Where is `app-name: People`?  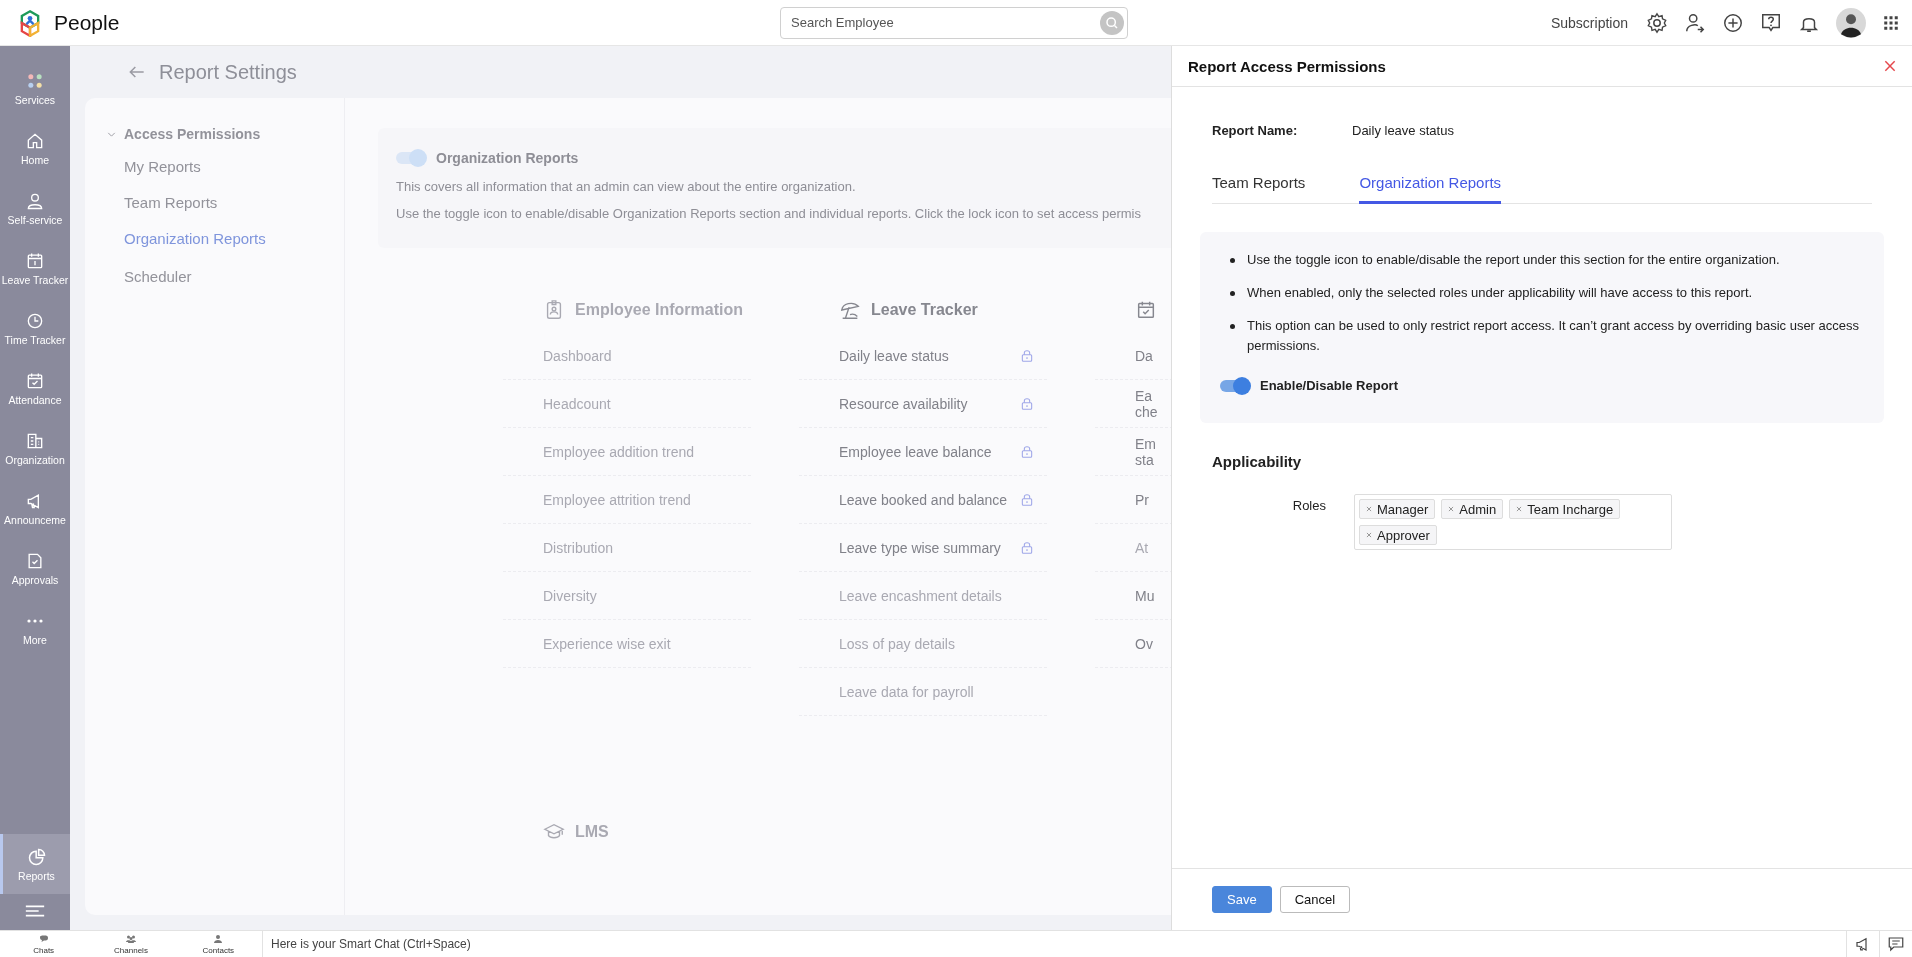
app-name: People is located at coordinates (87, 22).